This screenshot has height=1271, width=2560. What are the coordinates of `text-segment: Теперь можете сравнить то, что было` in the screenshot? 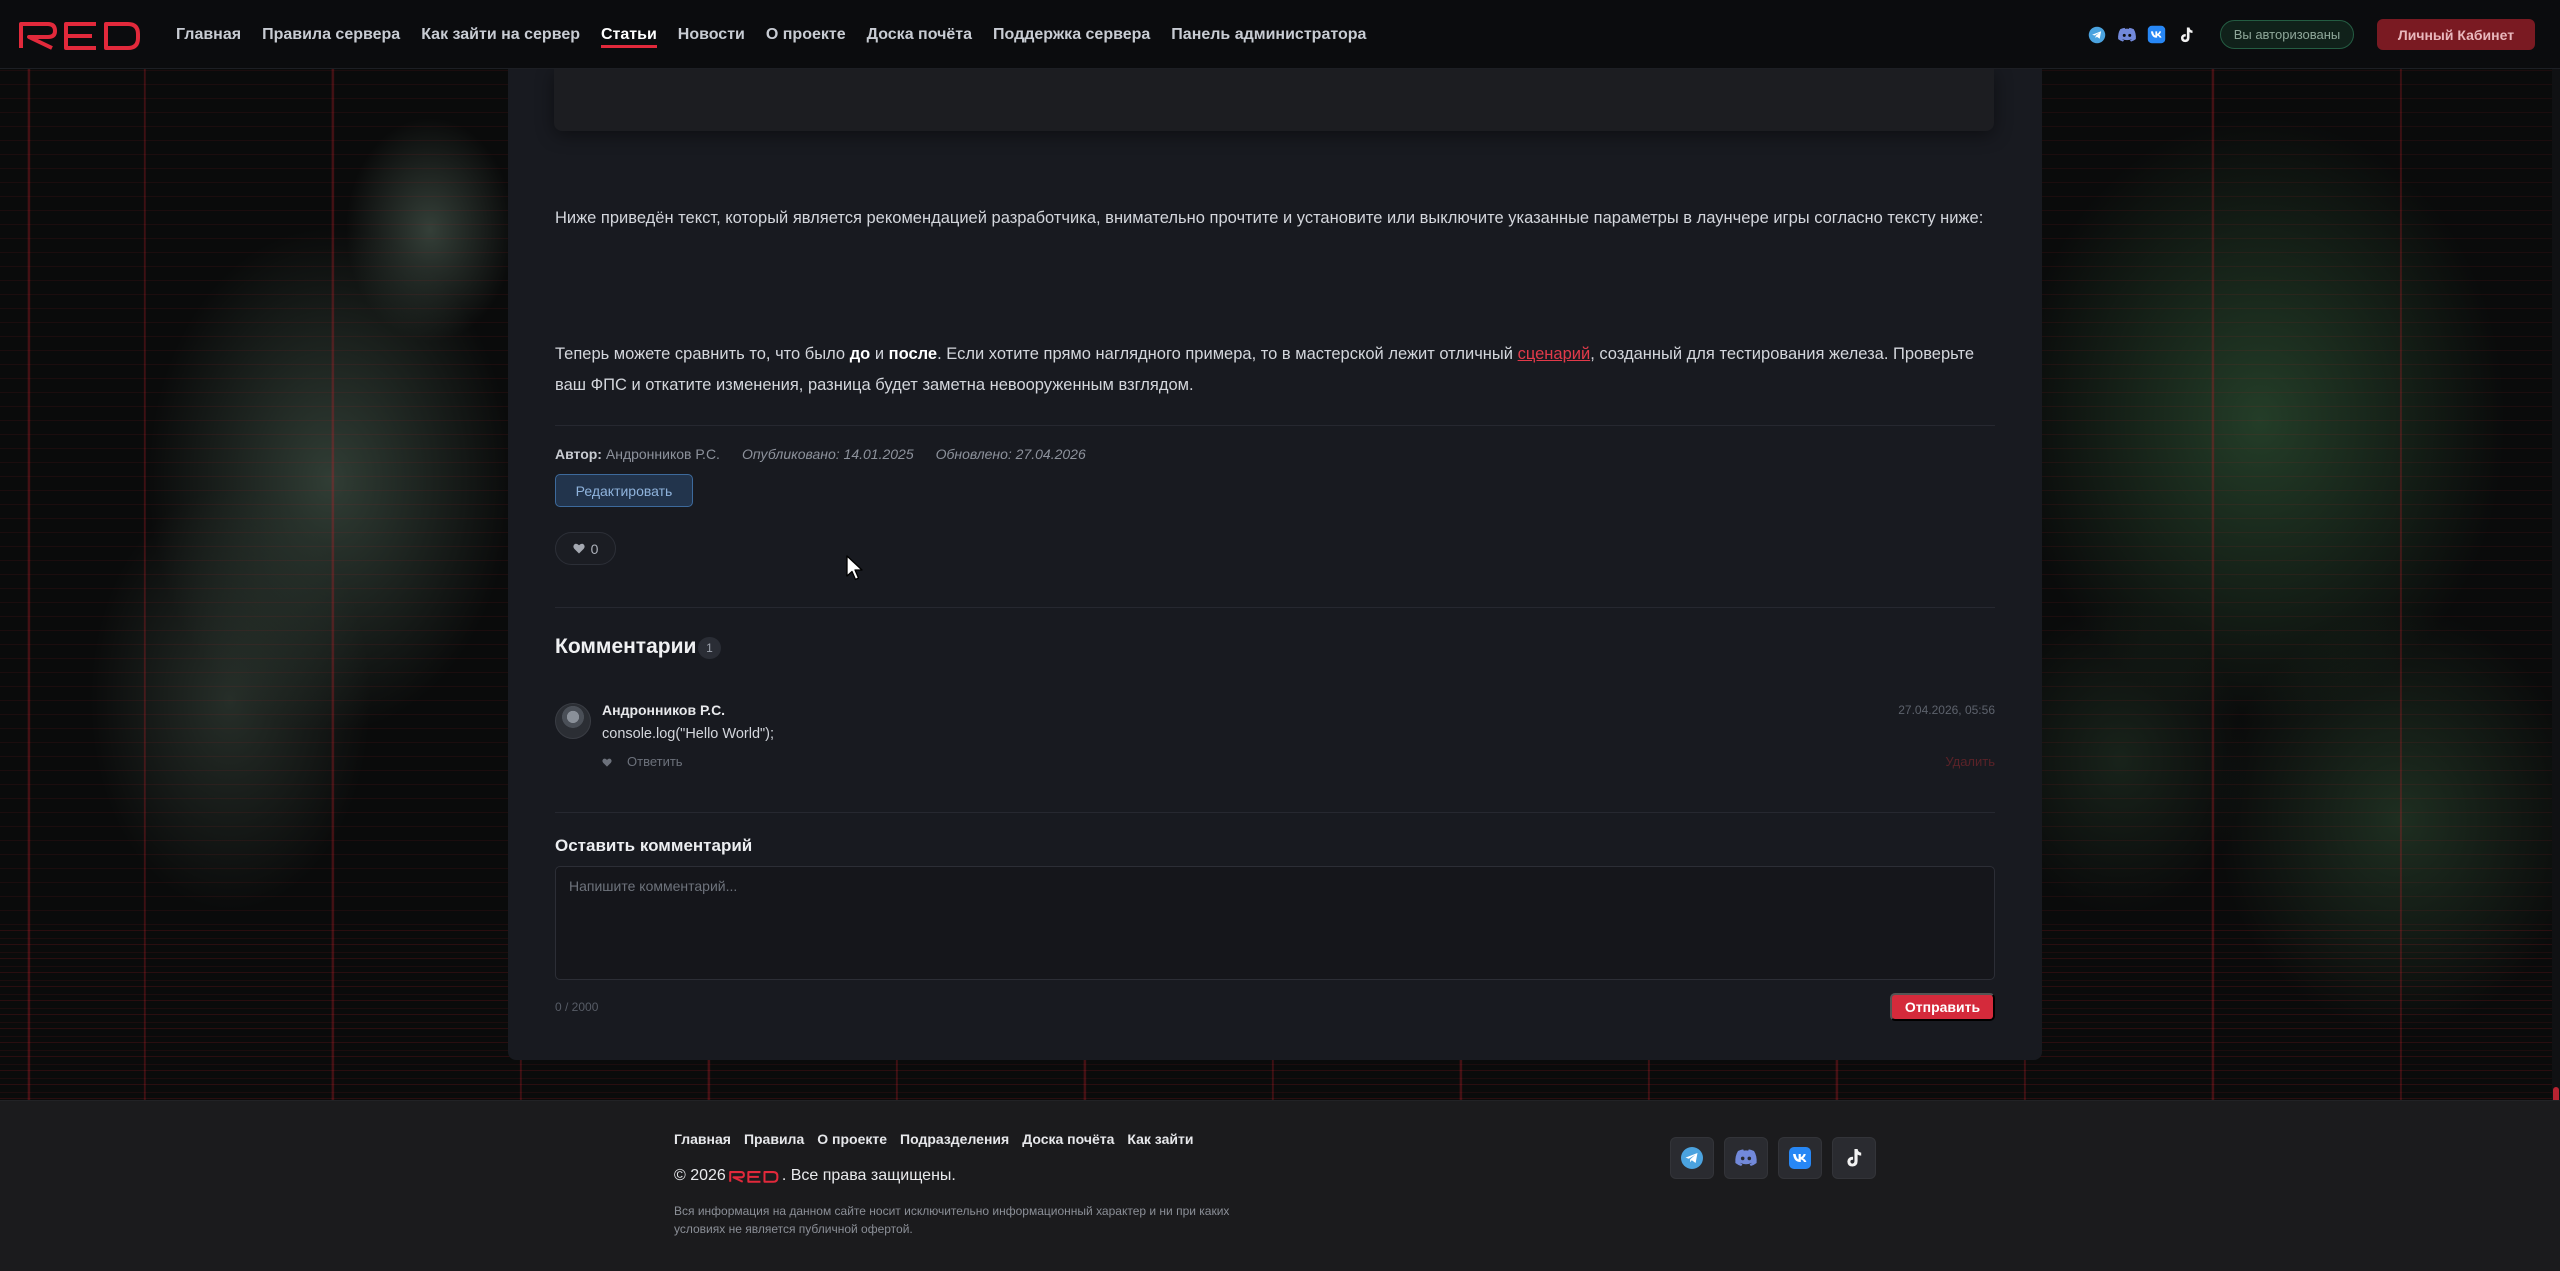 It's located at (702, 354).